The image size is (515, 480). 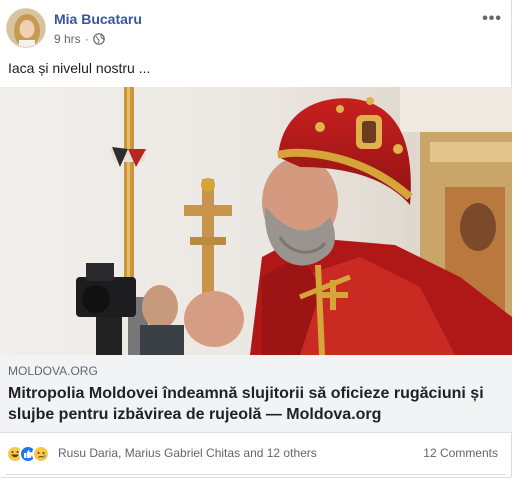 What do you see at coordinates (98, 39) in the screenshot?
I see `globe-icon` at bounding box center [98, 39].